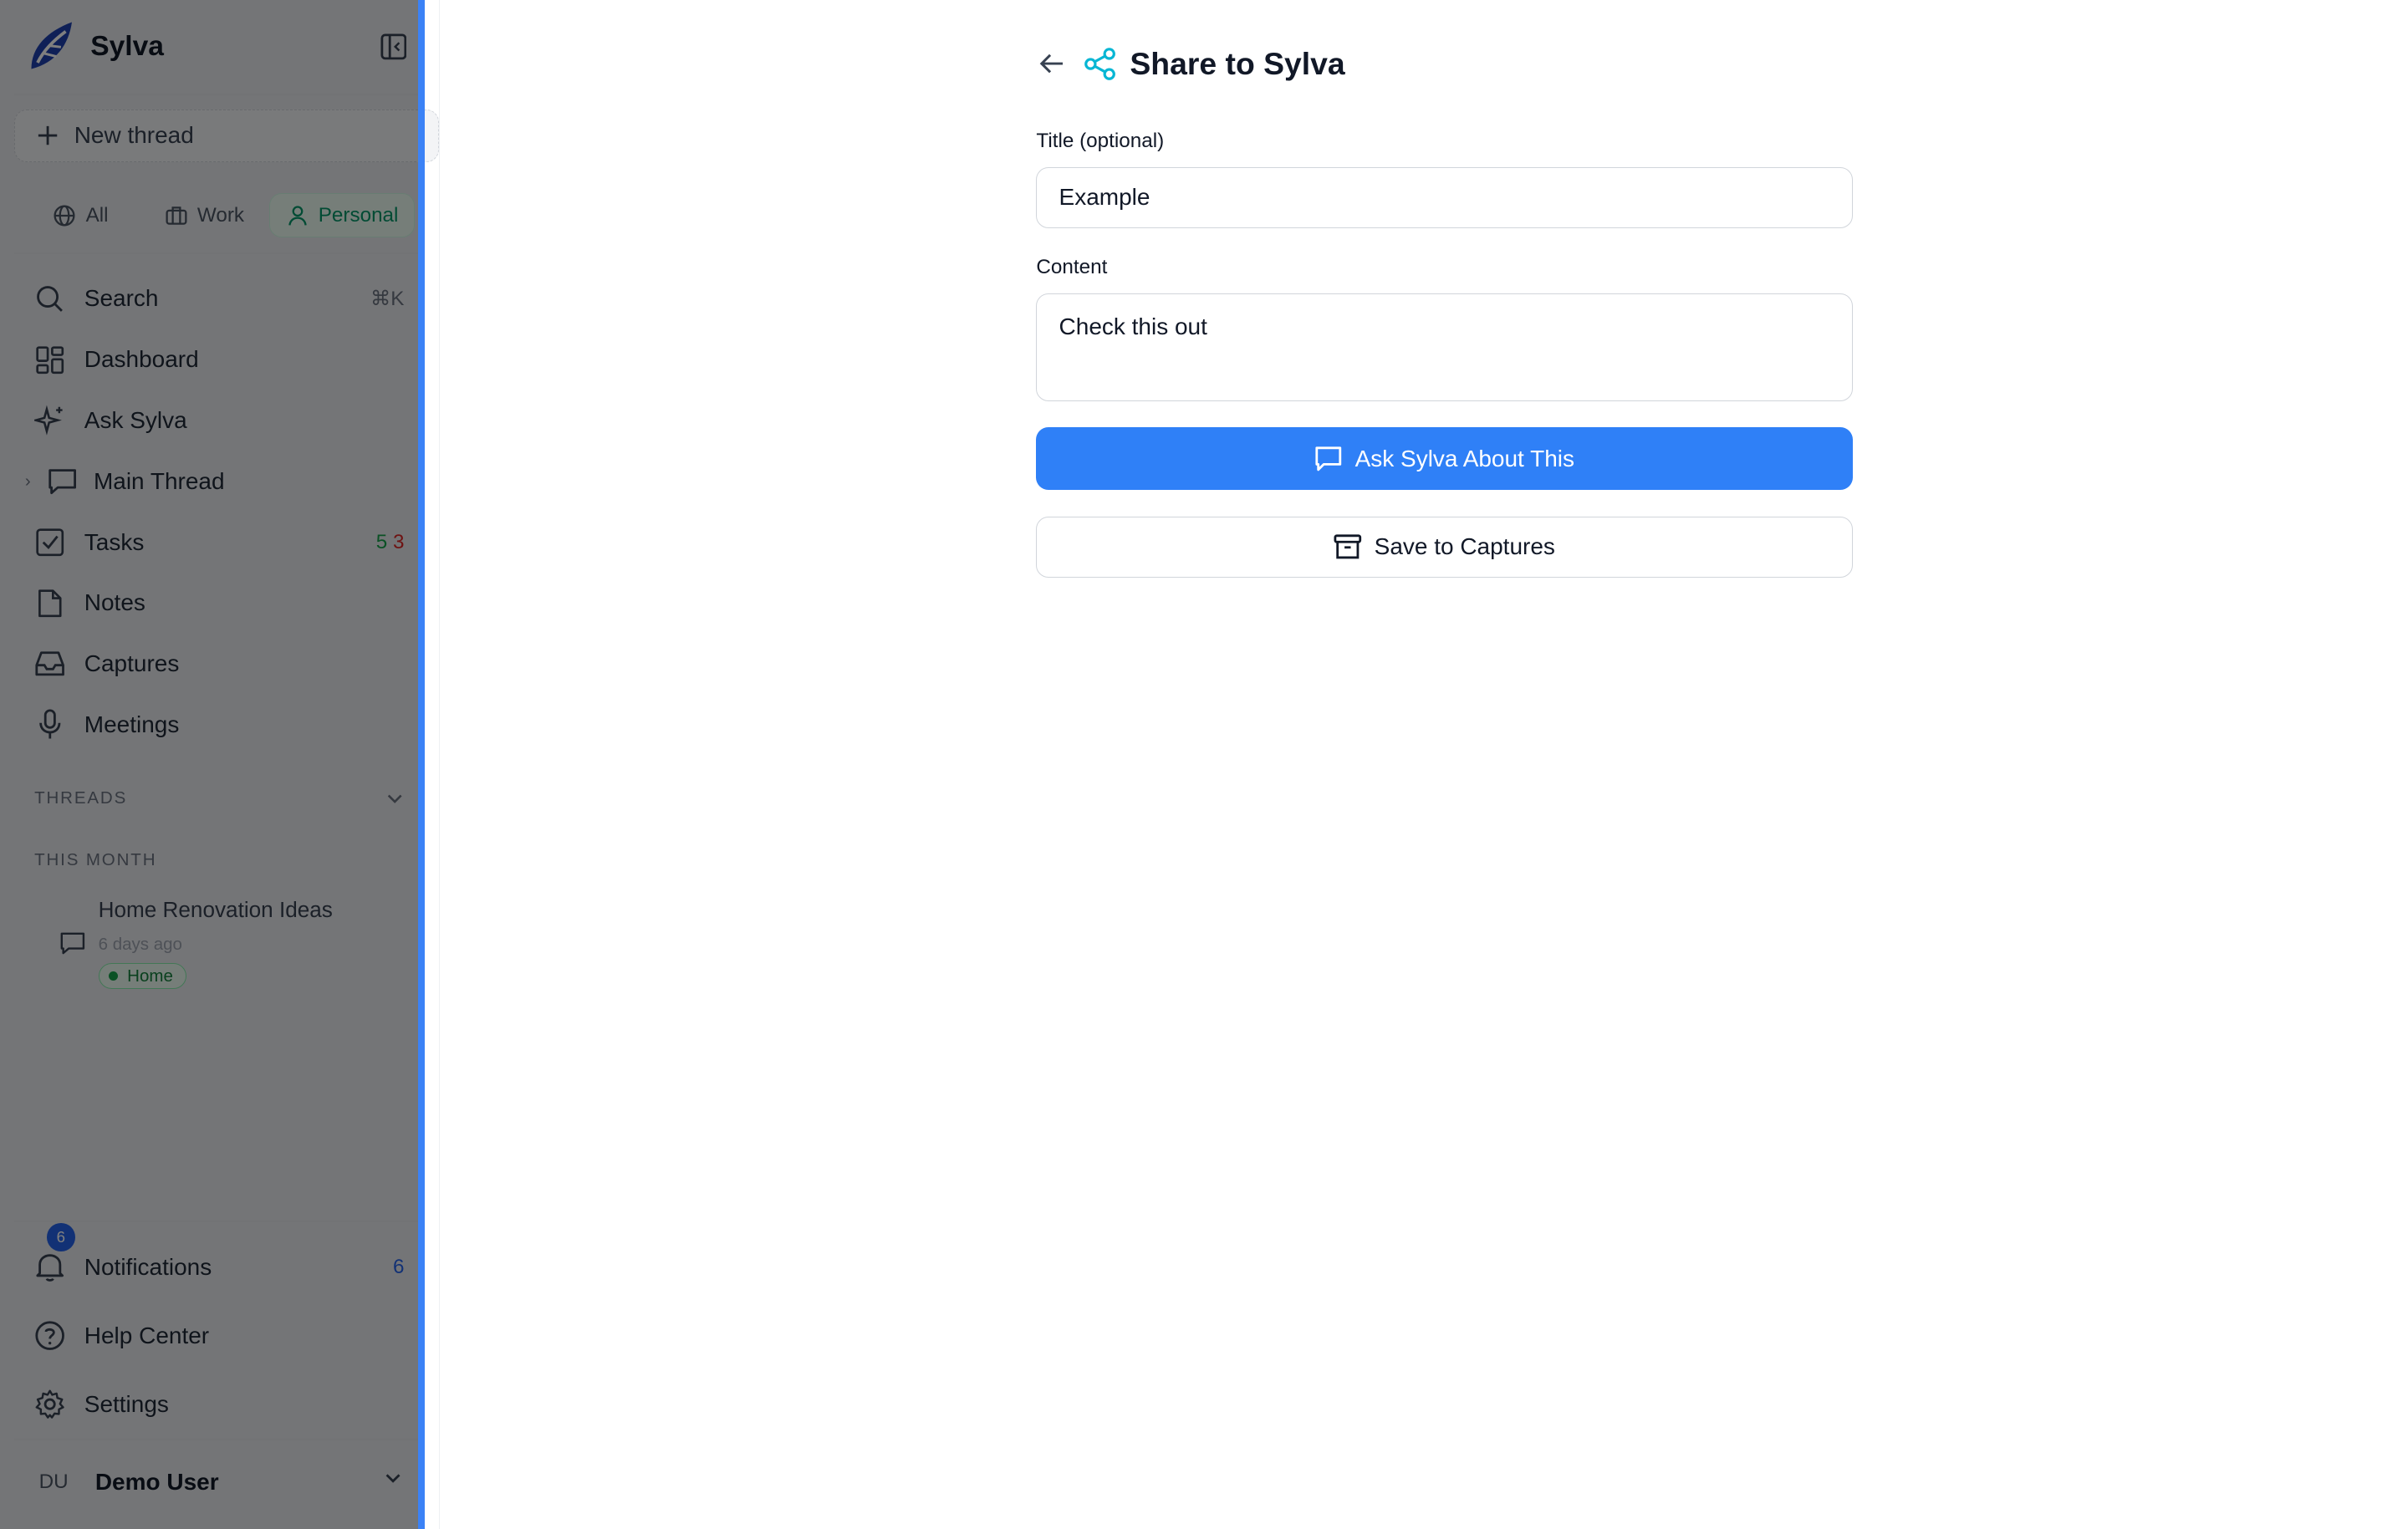 This screenshot has width=2408, height=1529. What do you see at coordinates (50, 359) in the screenshot?
I see `dashboard-icon` at bounding box center [50, 359].